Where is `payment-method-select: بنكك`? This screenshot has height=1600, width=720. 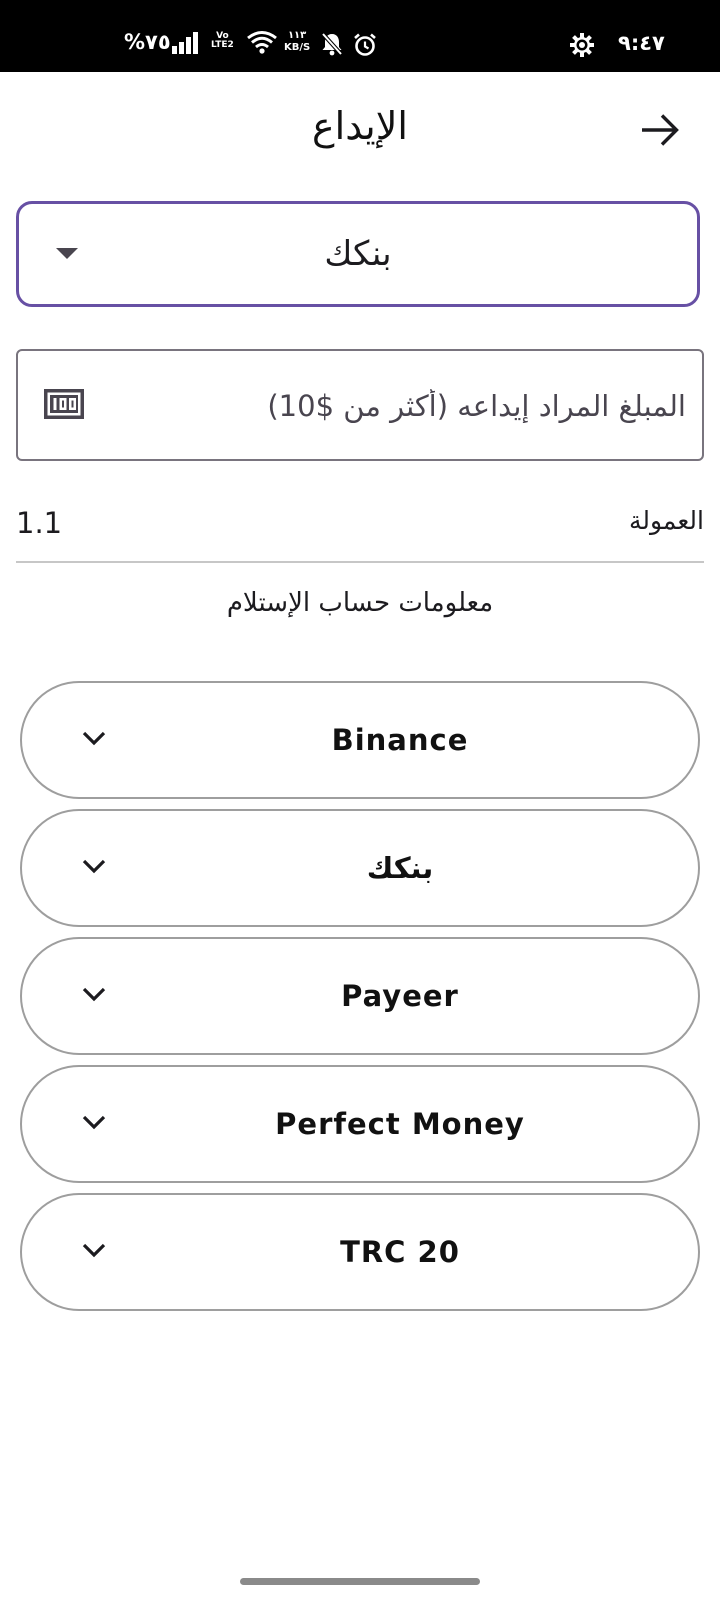
payment-method-select: بنكك is located at coordinates (358, 254).